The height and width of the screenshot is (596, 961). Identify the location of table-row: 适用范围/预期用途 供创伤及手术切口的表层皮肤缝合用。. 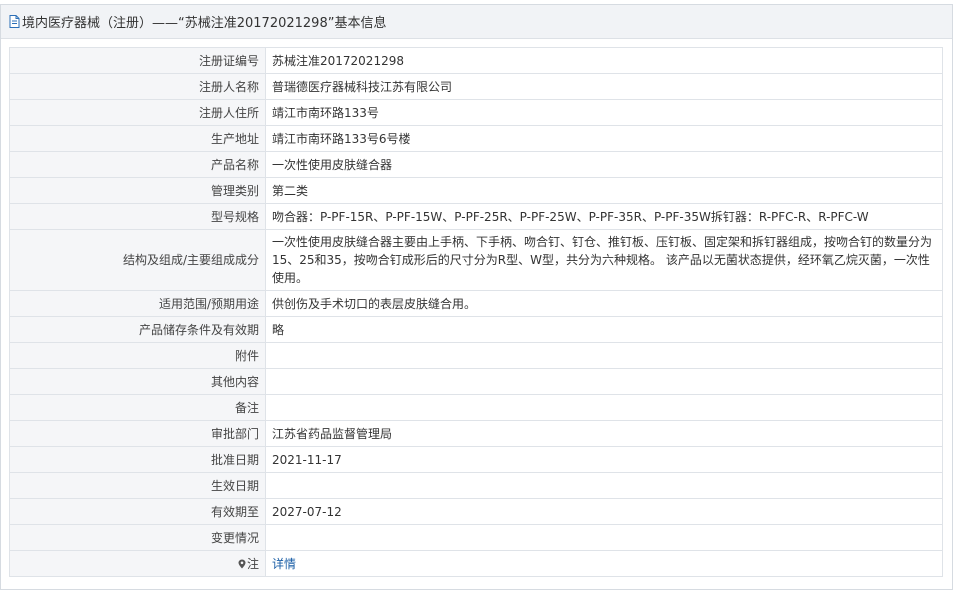
(476, 303).